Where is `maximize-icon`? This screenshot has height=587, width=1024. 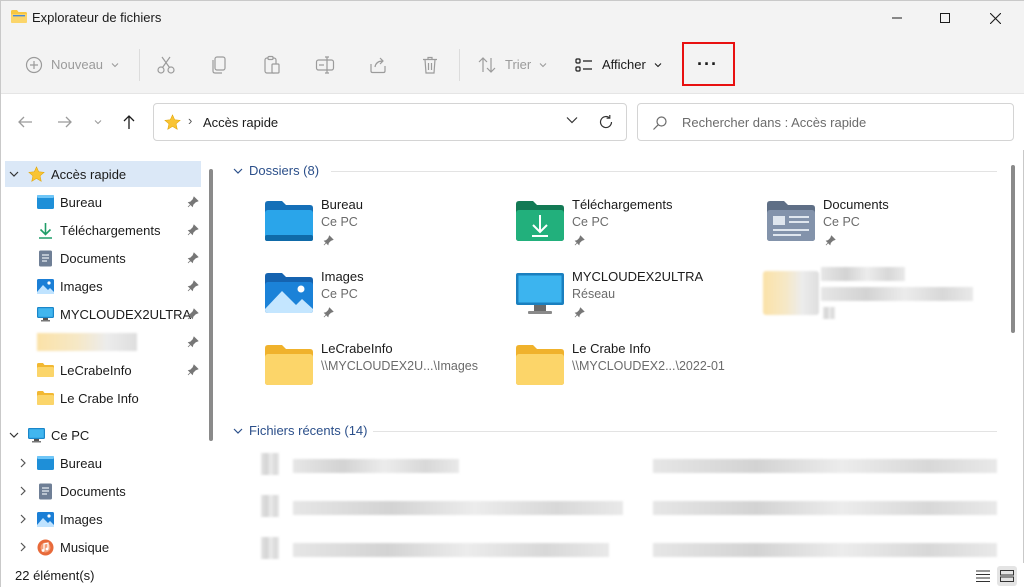
maximize-icon is located at coordinates (945, 18).